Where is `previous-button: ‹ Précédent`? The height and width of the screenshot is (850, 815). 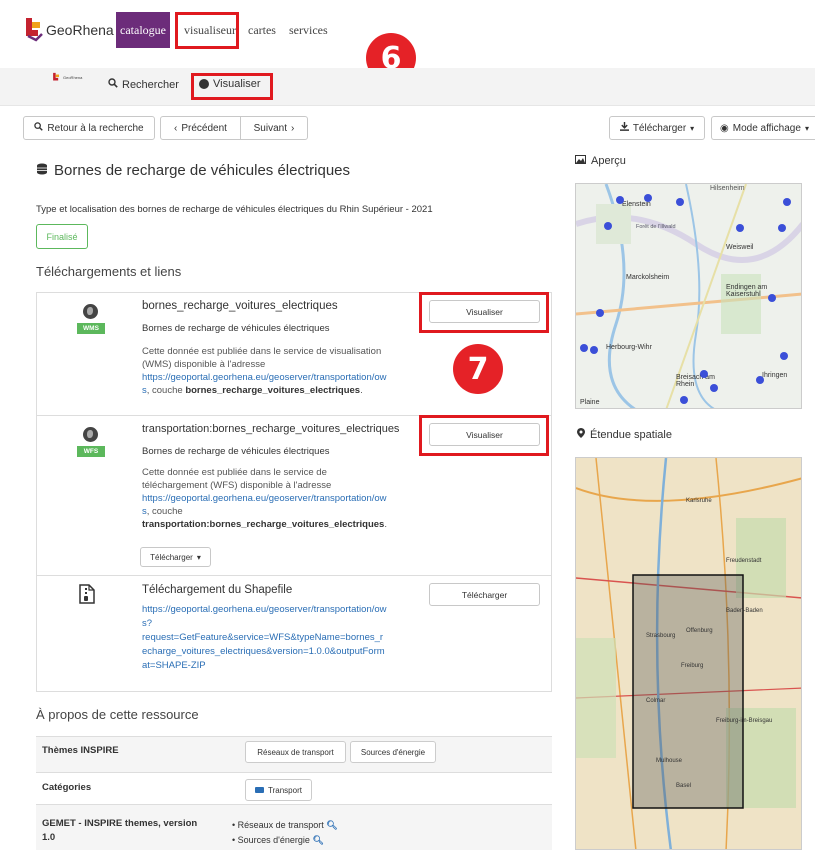
previous-button: ‹ Précédent is located at coordinates (200, 128).